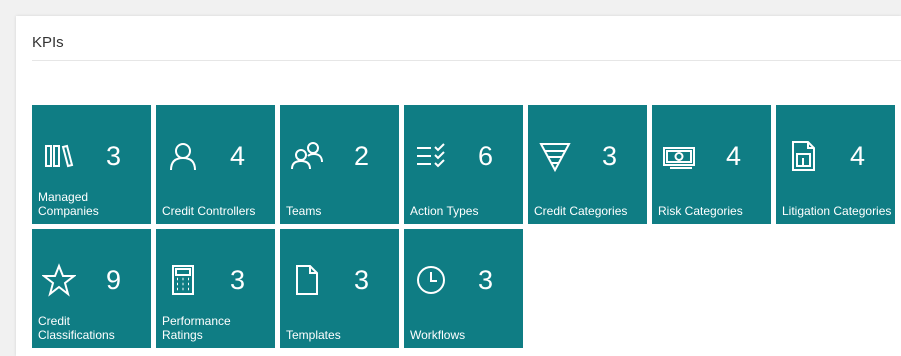 The image size is (901, 356). I want to click on tile-teams: 2 Teams, so click(339, 164).